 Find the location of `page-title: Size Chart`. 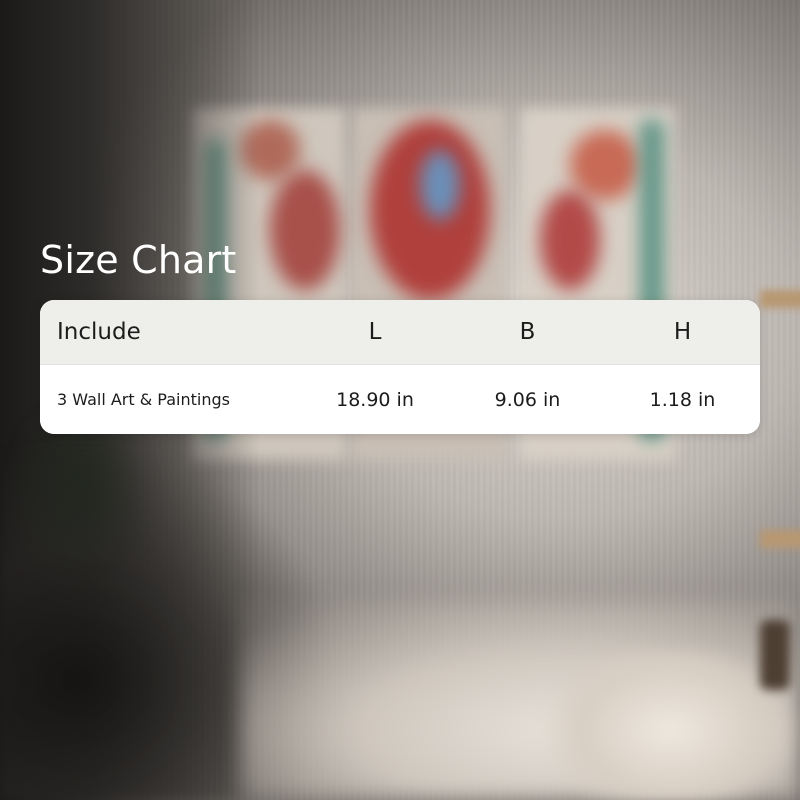

page-title: Size Chart is located at coordinates (138, 260).